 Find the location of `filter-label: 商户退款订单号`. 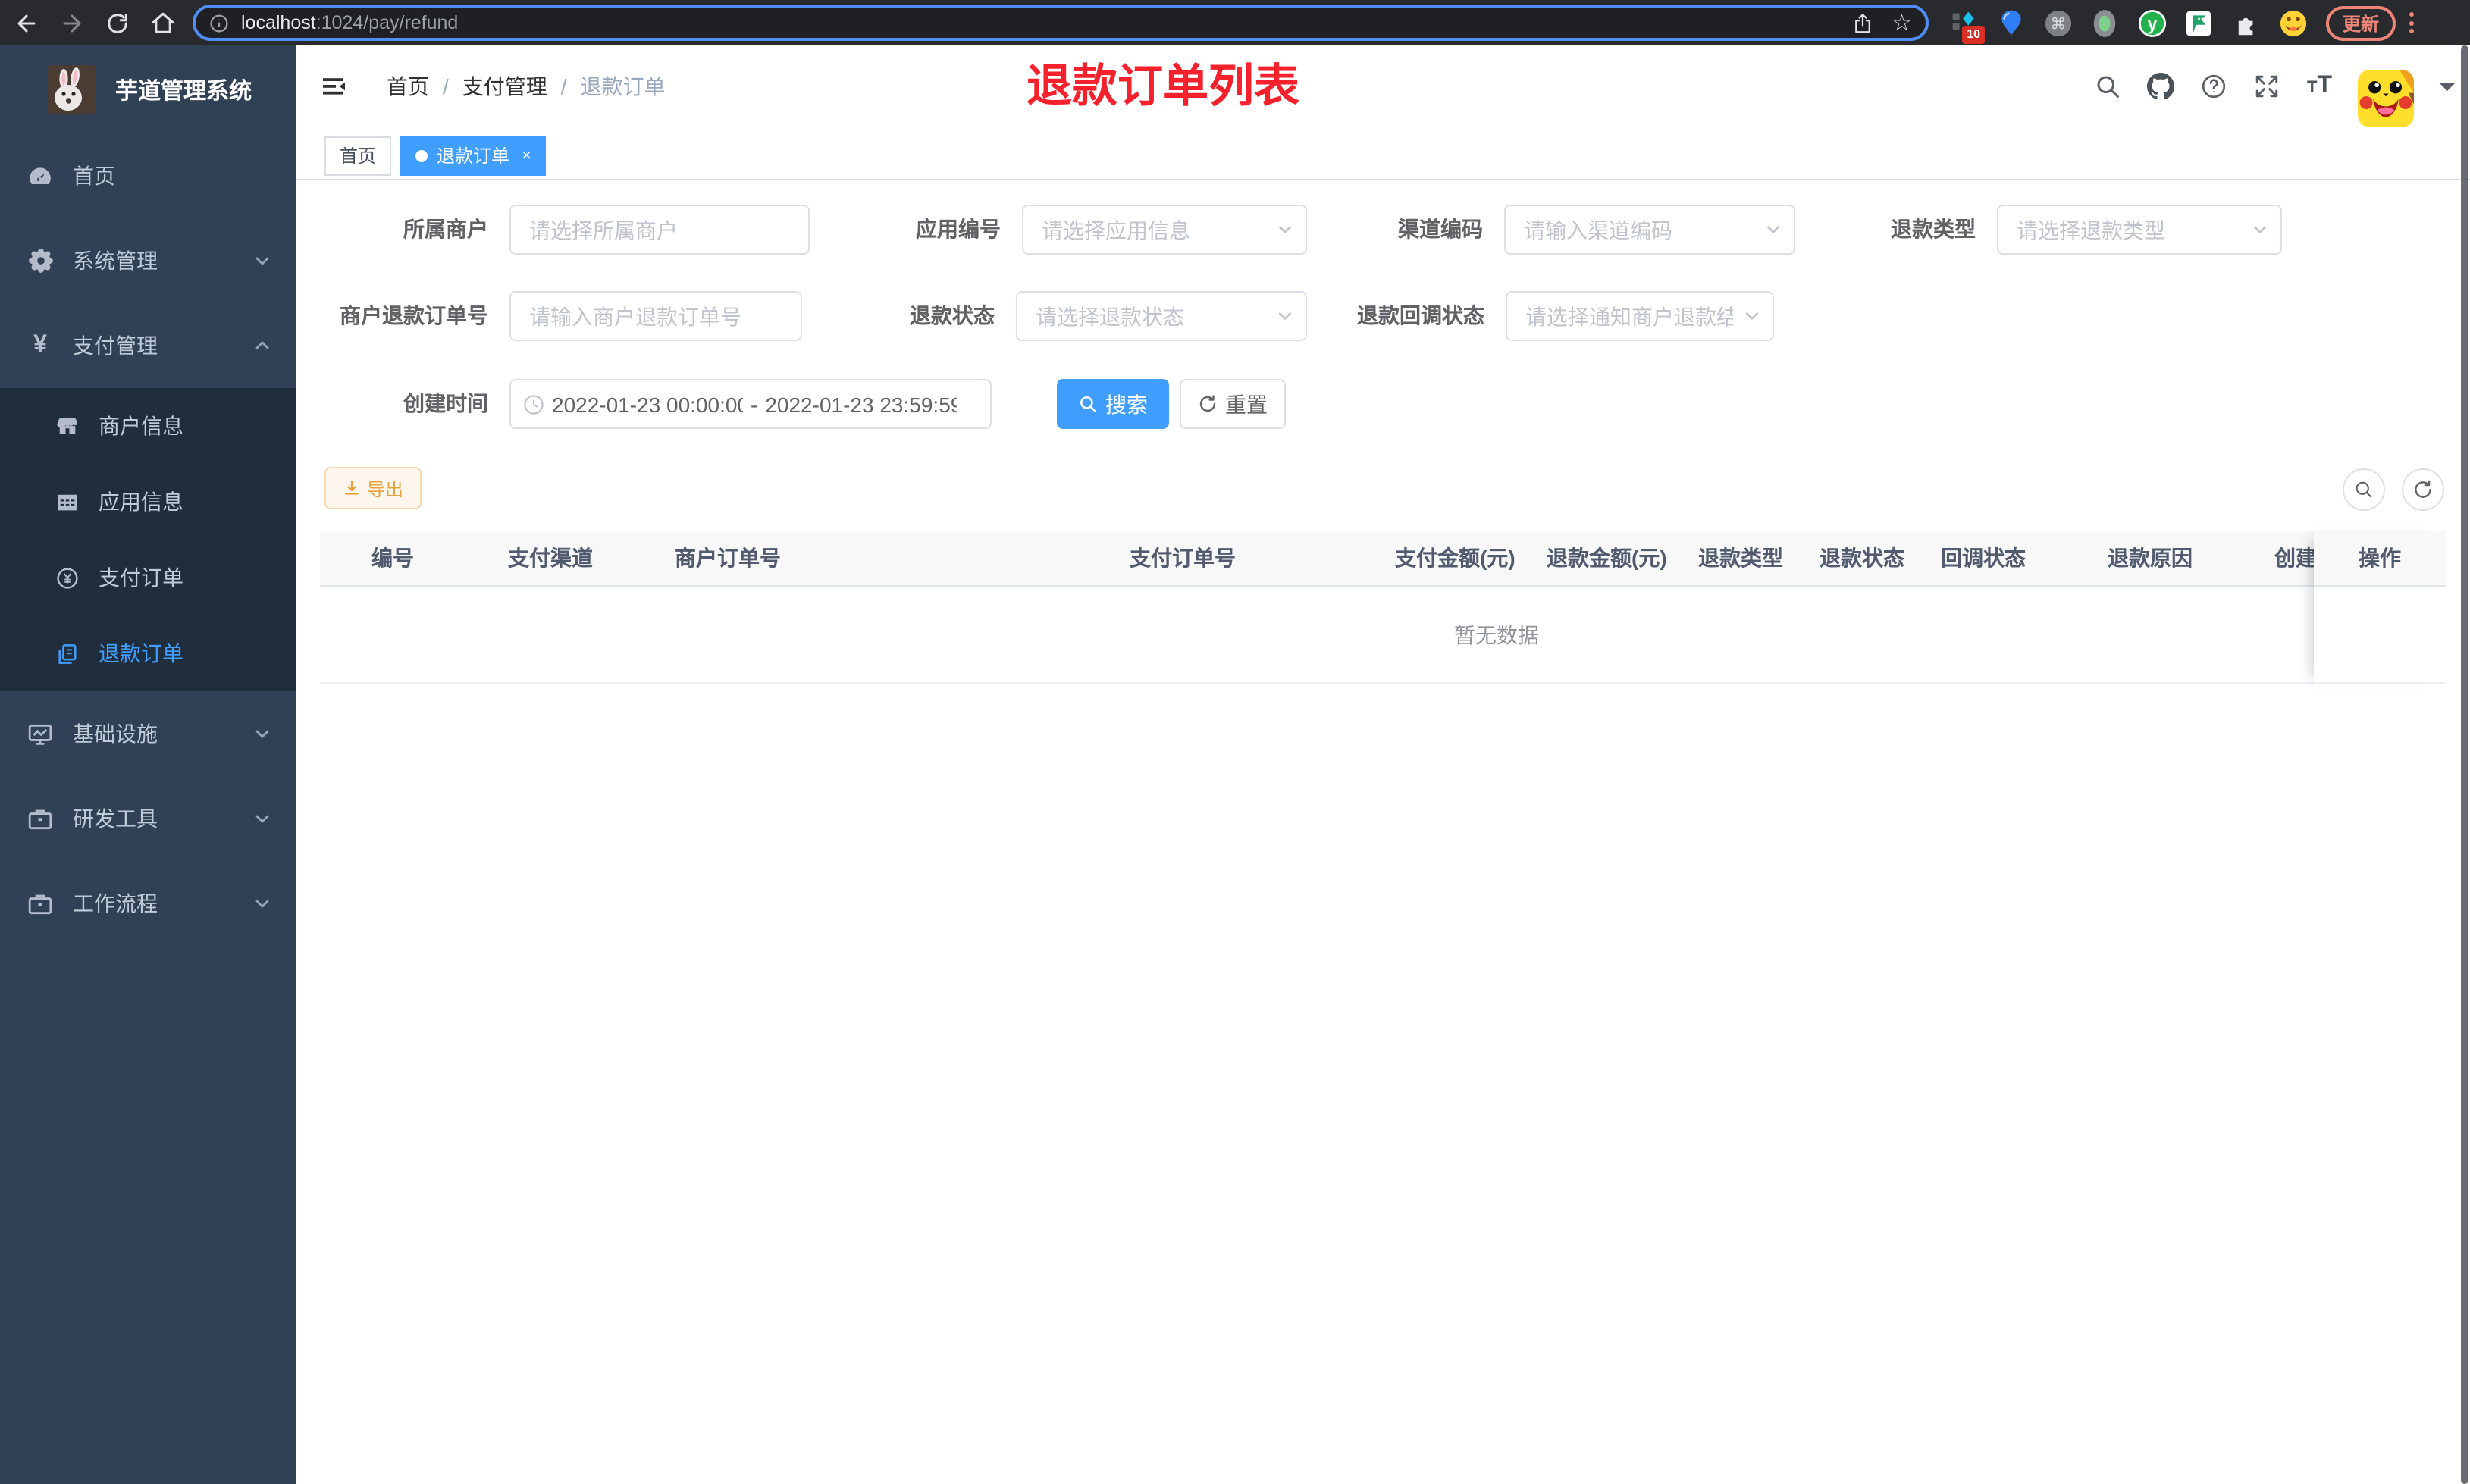

filter-label: 商户退款订单号 is located at coordinates (414, 315).